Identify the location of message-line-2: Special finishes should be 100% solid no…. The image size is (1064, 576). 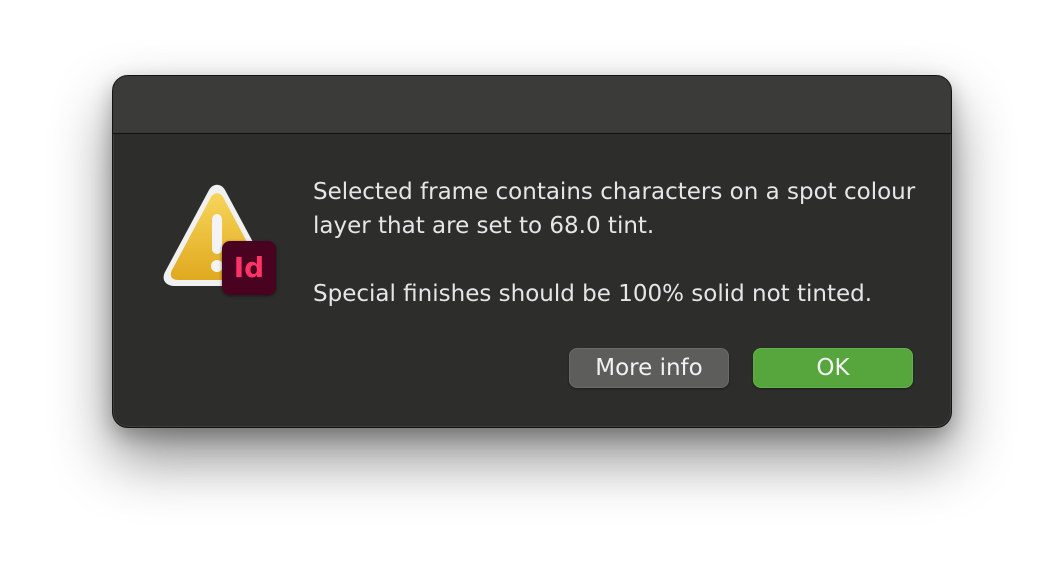
(593, 294).